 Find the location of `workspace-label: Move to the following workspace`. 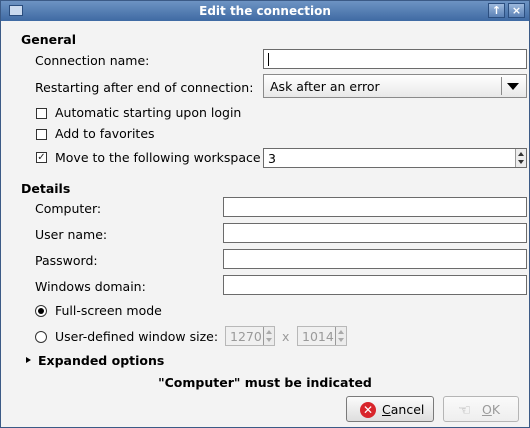

workspace-label: Move to the following workspace is located at coordinates (158, 157).